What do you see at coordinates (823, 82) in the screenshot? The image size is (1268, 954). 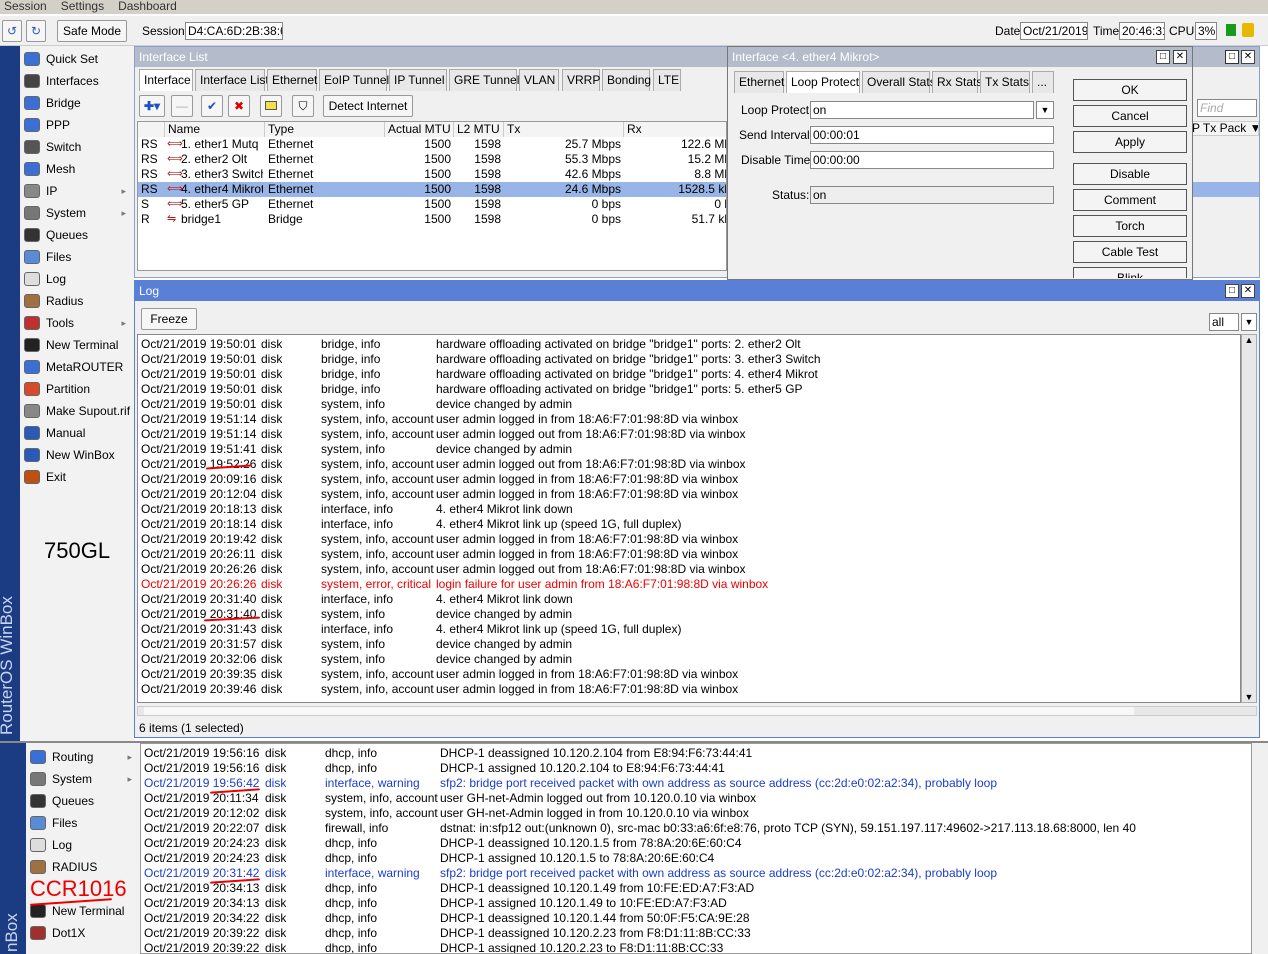 I see `dialog-tab-loop-protect: Loop Protect` at bounding box center [823, 82].